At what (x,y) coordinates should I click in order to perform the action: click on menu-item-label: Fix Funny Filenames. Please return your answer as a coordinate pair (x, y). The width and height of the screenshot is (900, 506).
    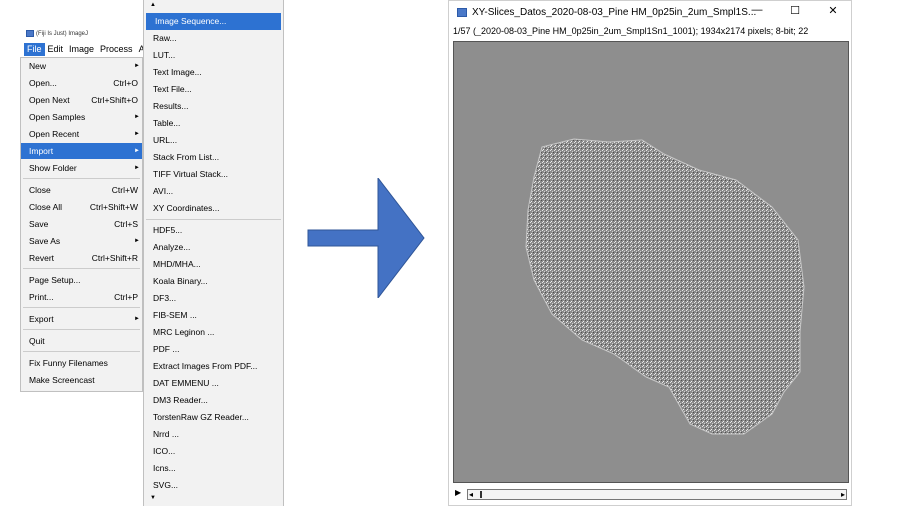
    Looking at the image, I should click on (68, 363).